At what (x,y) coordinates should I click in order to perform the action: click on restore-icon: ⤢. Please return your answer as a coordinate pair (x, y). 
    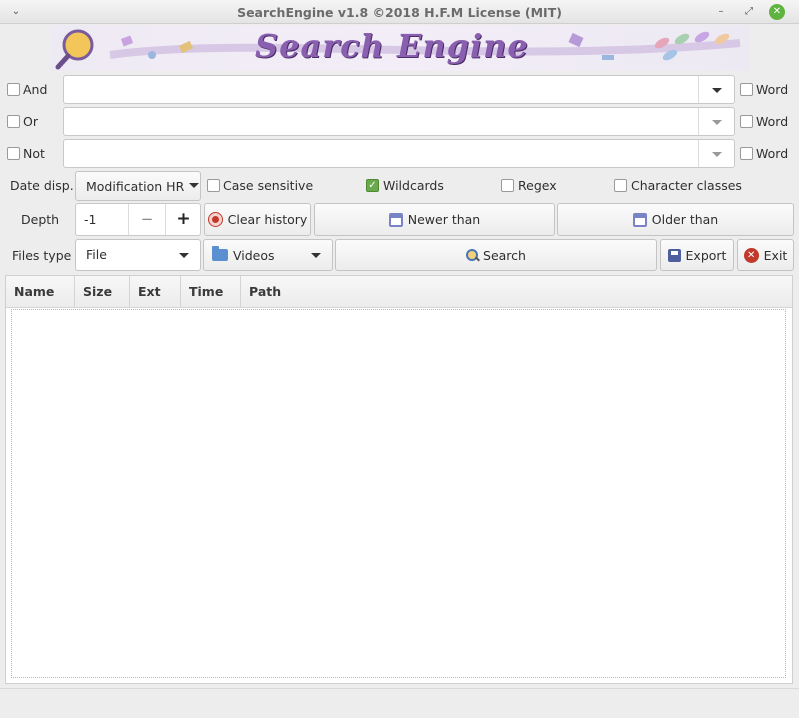
    Looking at the image, I should click on (749, 12).